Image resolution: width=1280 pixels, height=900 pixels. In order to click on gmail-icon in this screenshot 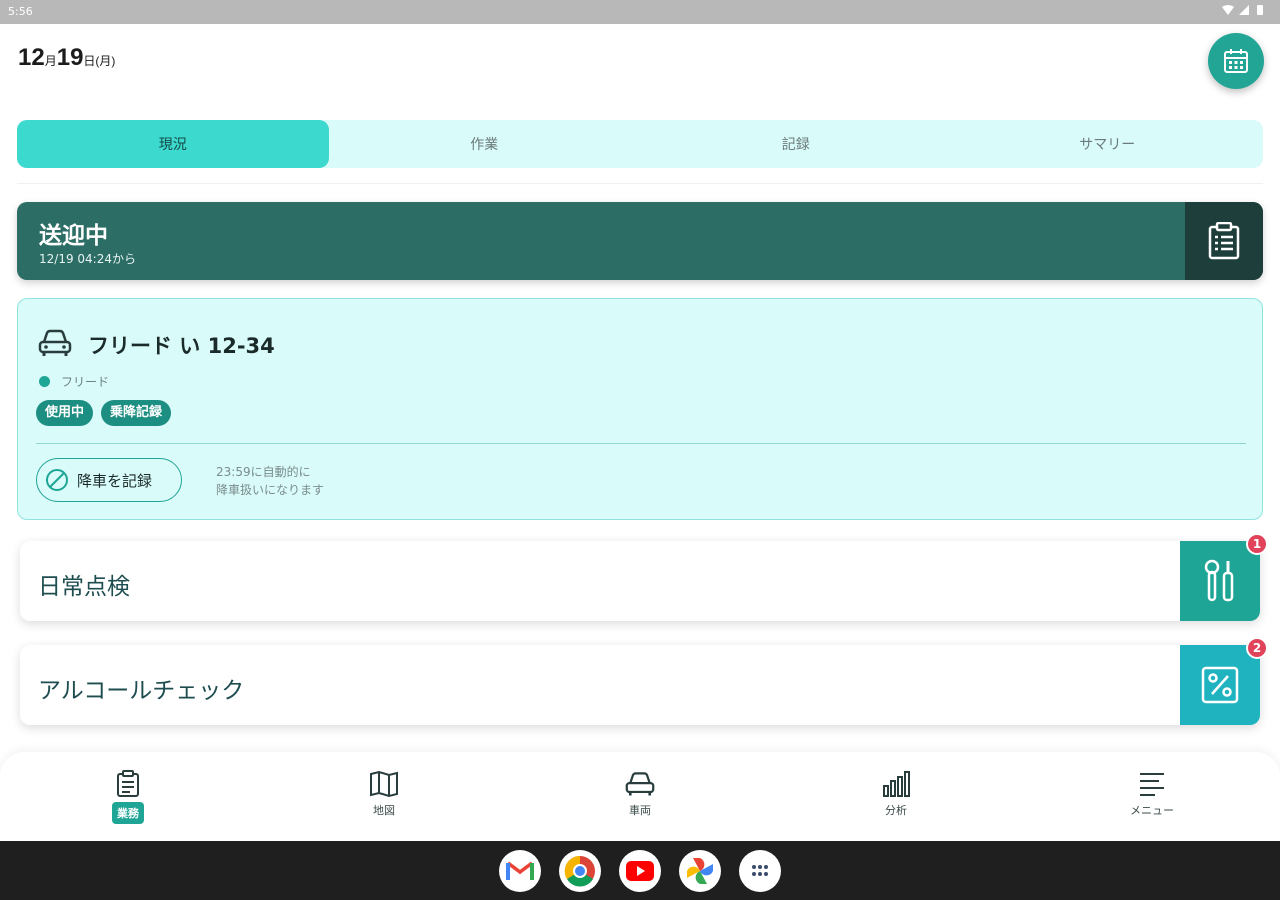, I will do `click(520, 870)`.